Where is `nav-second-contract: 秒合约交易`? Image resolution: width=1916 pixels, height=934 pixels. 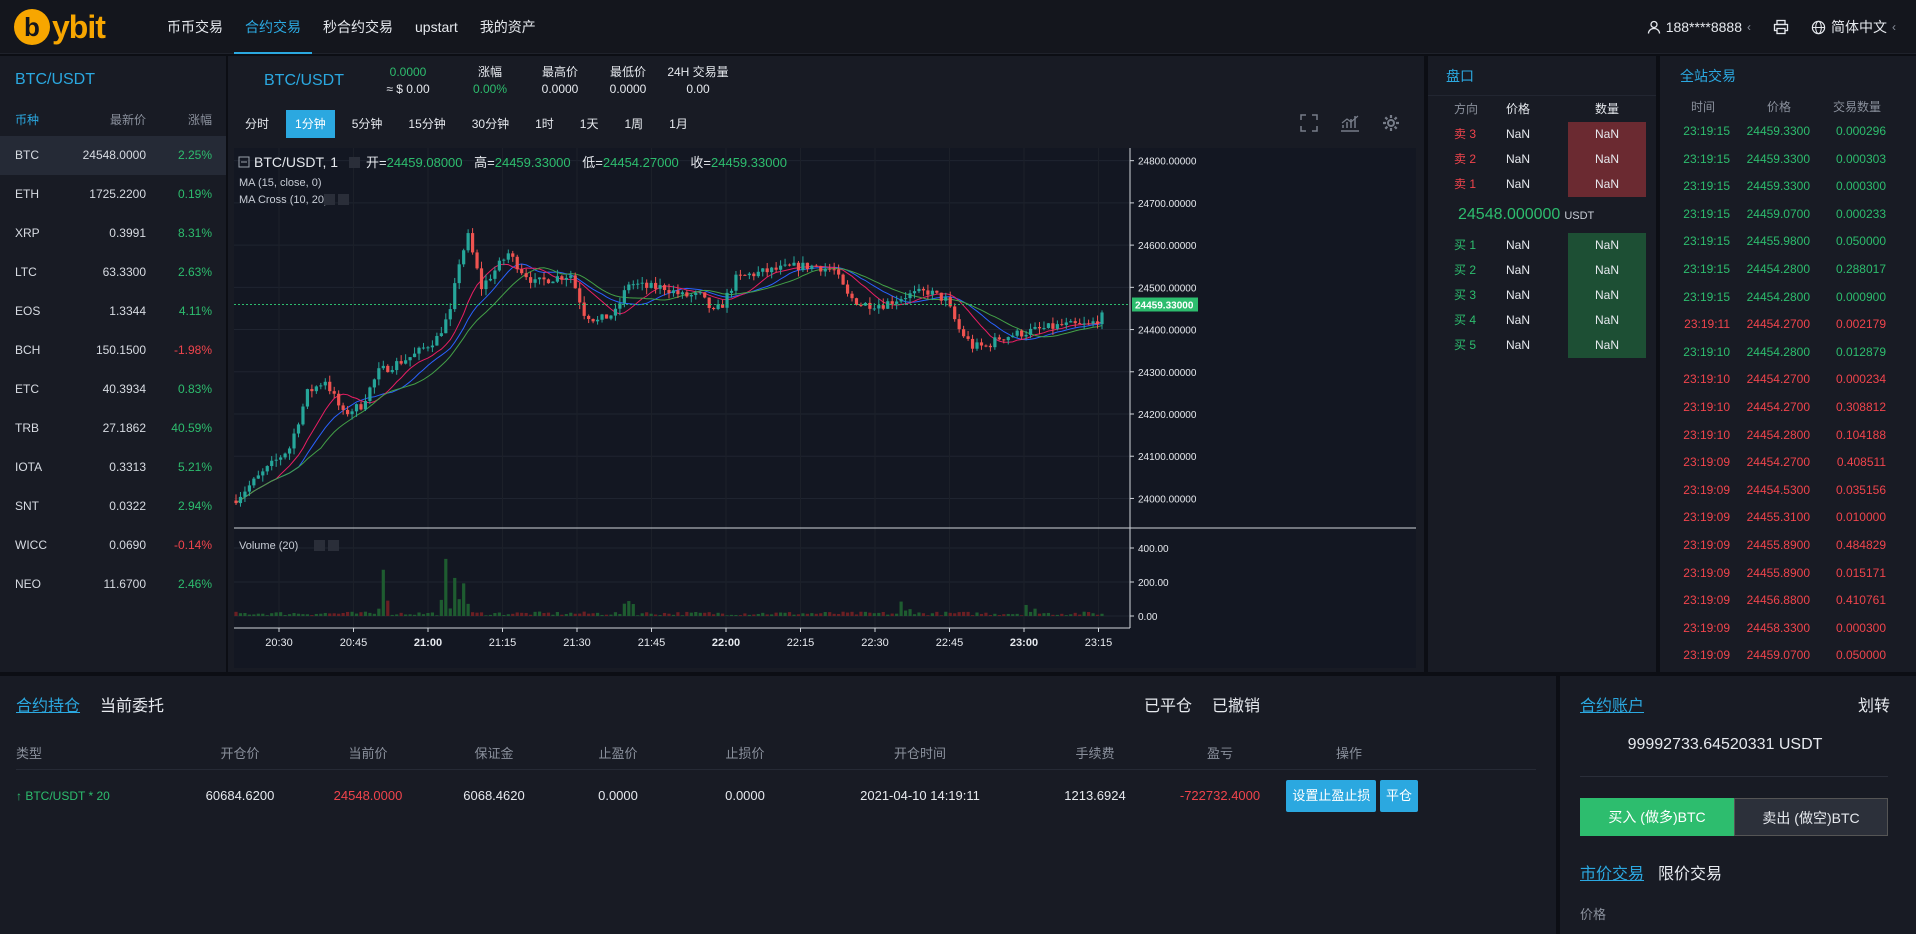 nav-second-contract: 秒合约交易 is located at coordinates (358, 27).